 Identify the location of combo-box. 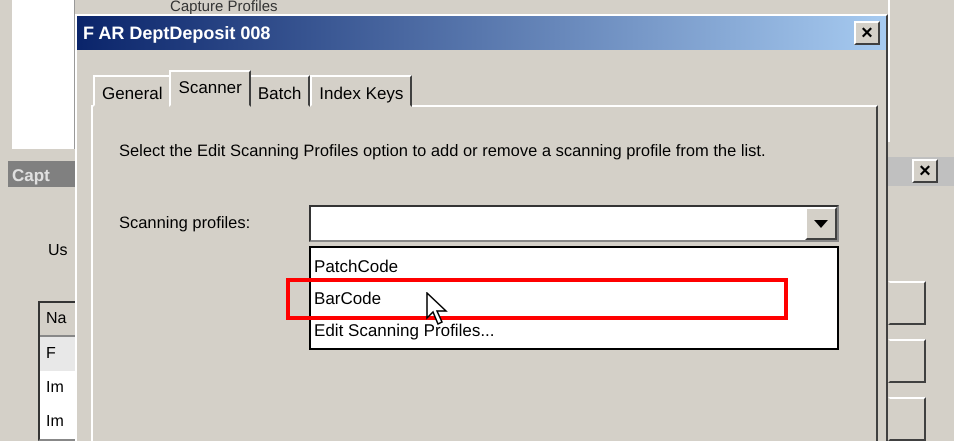
(574, 223).